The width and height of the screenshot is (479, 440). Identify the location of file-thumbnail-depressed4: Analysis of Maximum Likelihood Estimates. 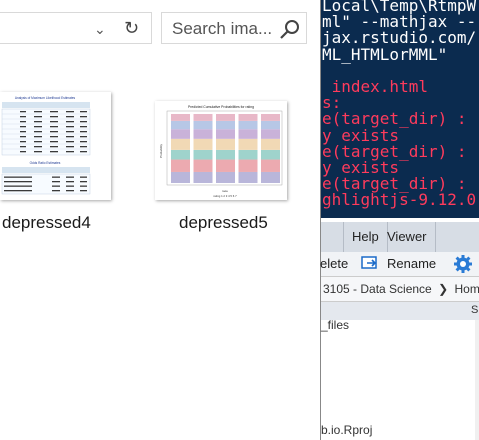
(55, 146).